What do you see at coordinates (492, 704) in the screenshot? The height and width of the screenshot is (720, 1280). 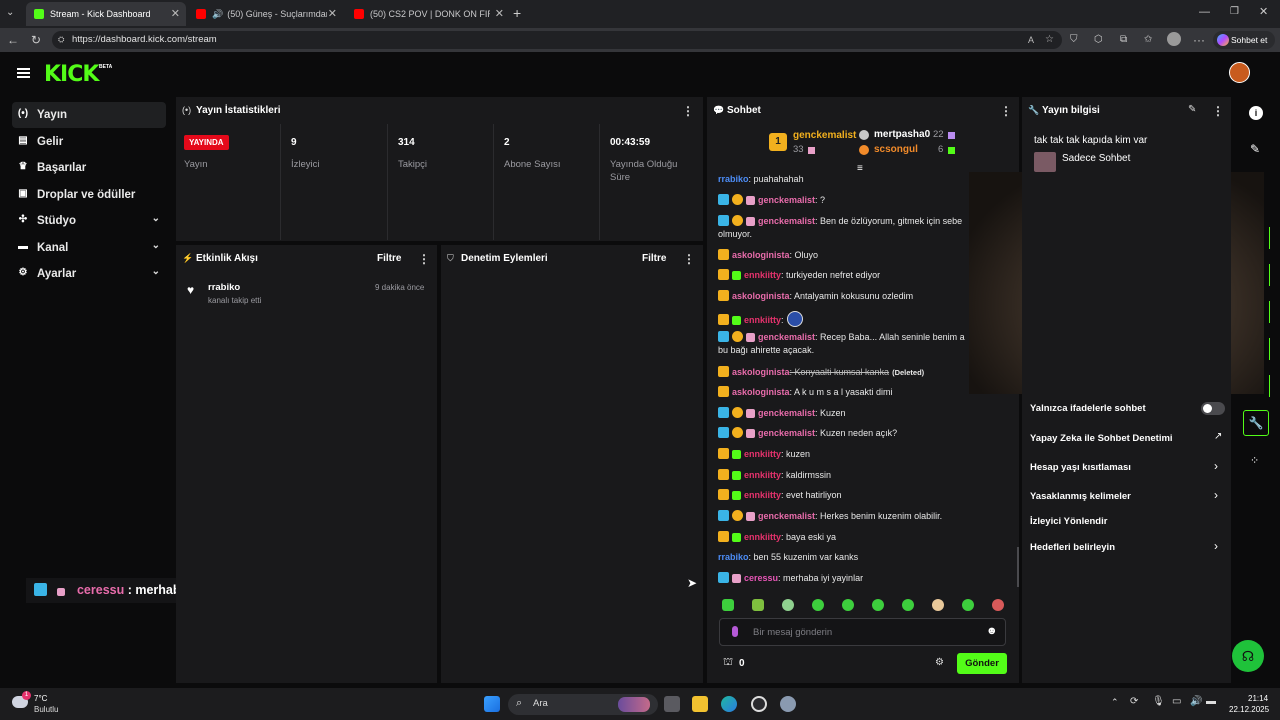 I see `windows-start-icon` at bounding box center [492, 704].